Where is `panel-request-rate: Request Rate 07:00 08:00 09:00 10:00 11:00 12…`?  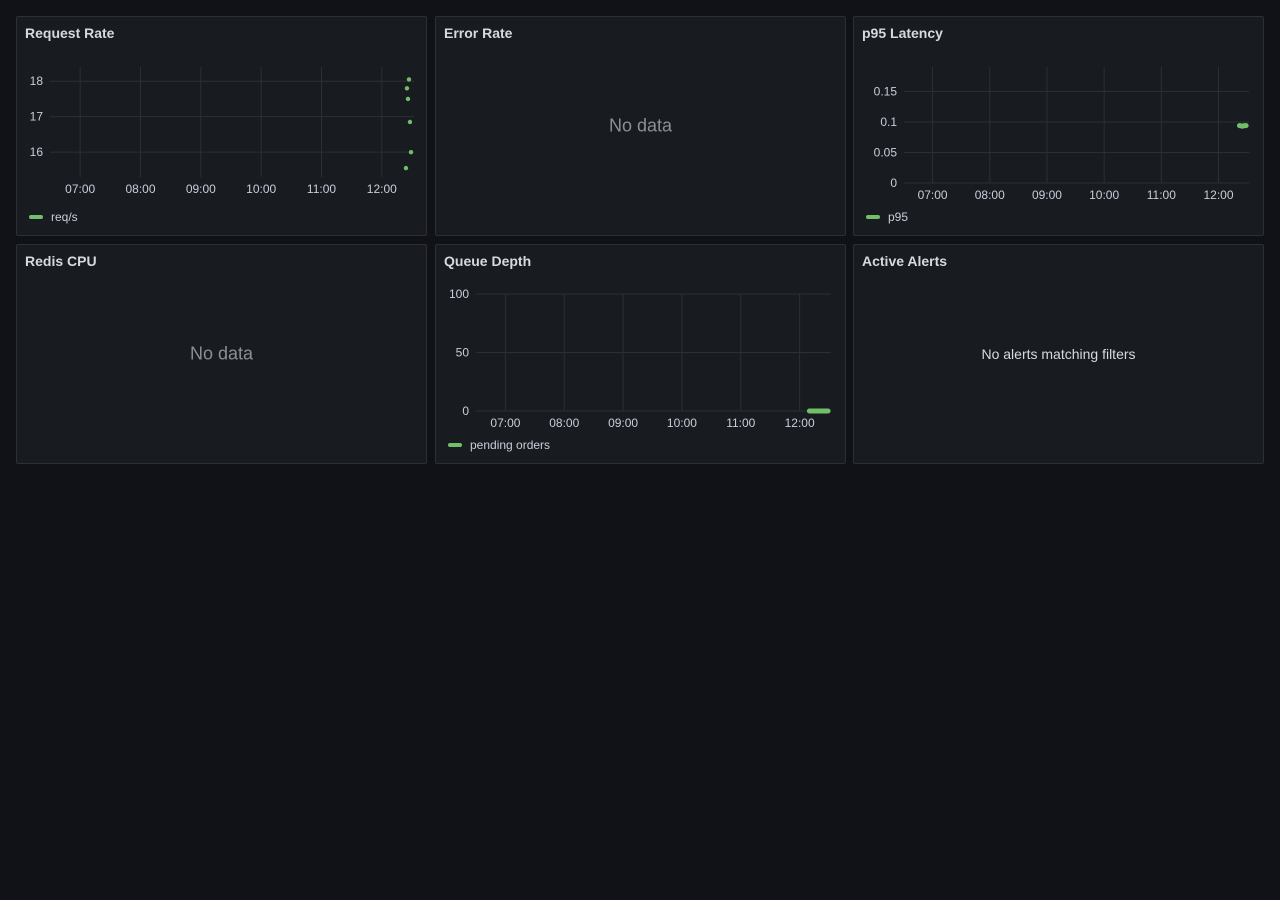 panel-request-rate: Request Rate 07:00 08:00 09:00 10:00 11:00 12… is located at coordinates (221, 126).